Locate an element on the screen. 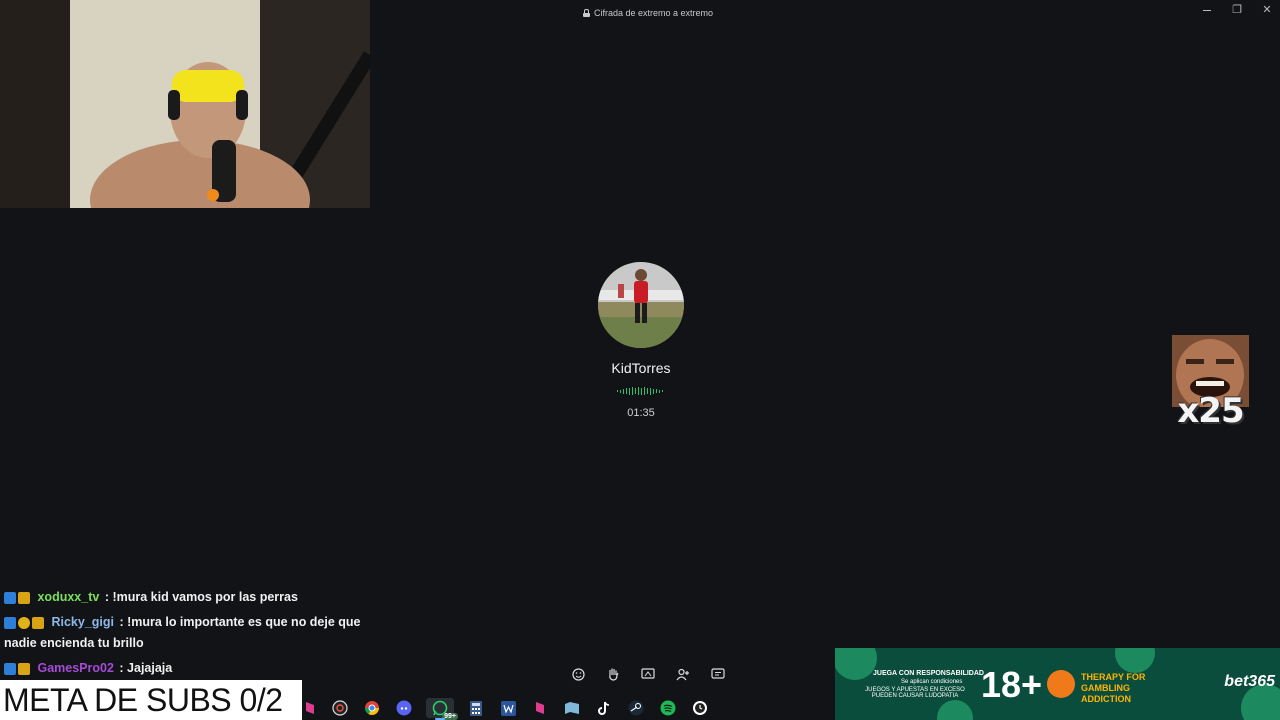  taskbar: 99+ is located at coordinates (506, 708).